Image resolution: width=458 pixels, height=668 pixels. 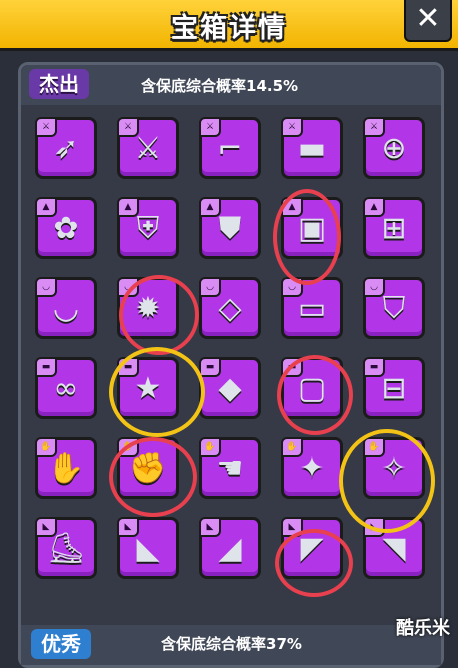 I want to click on item-slot: ◣ ◣, so click(x=148, y=548).